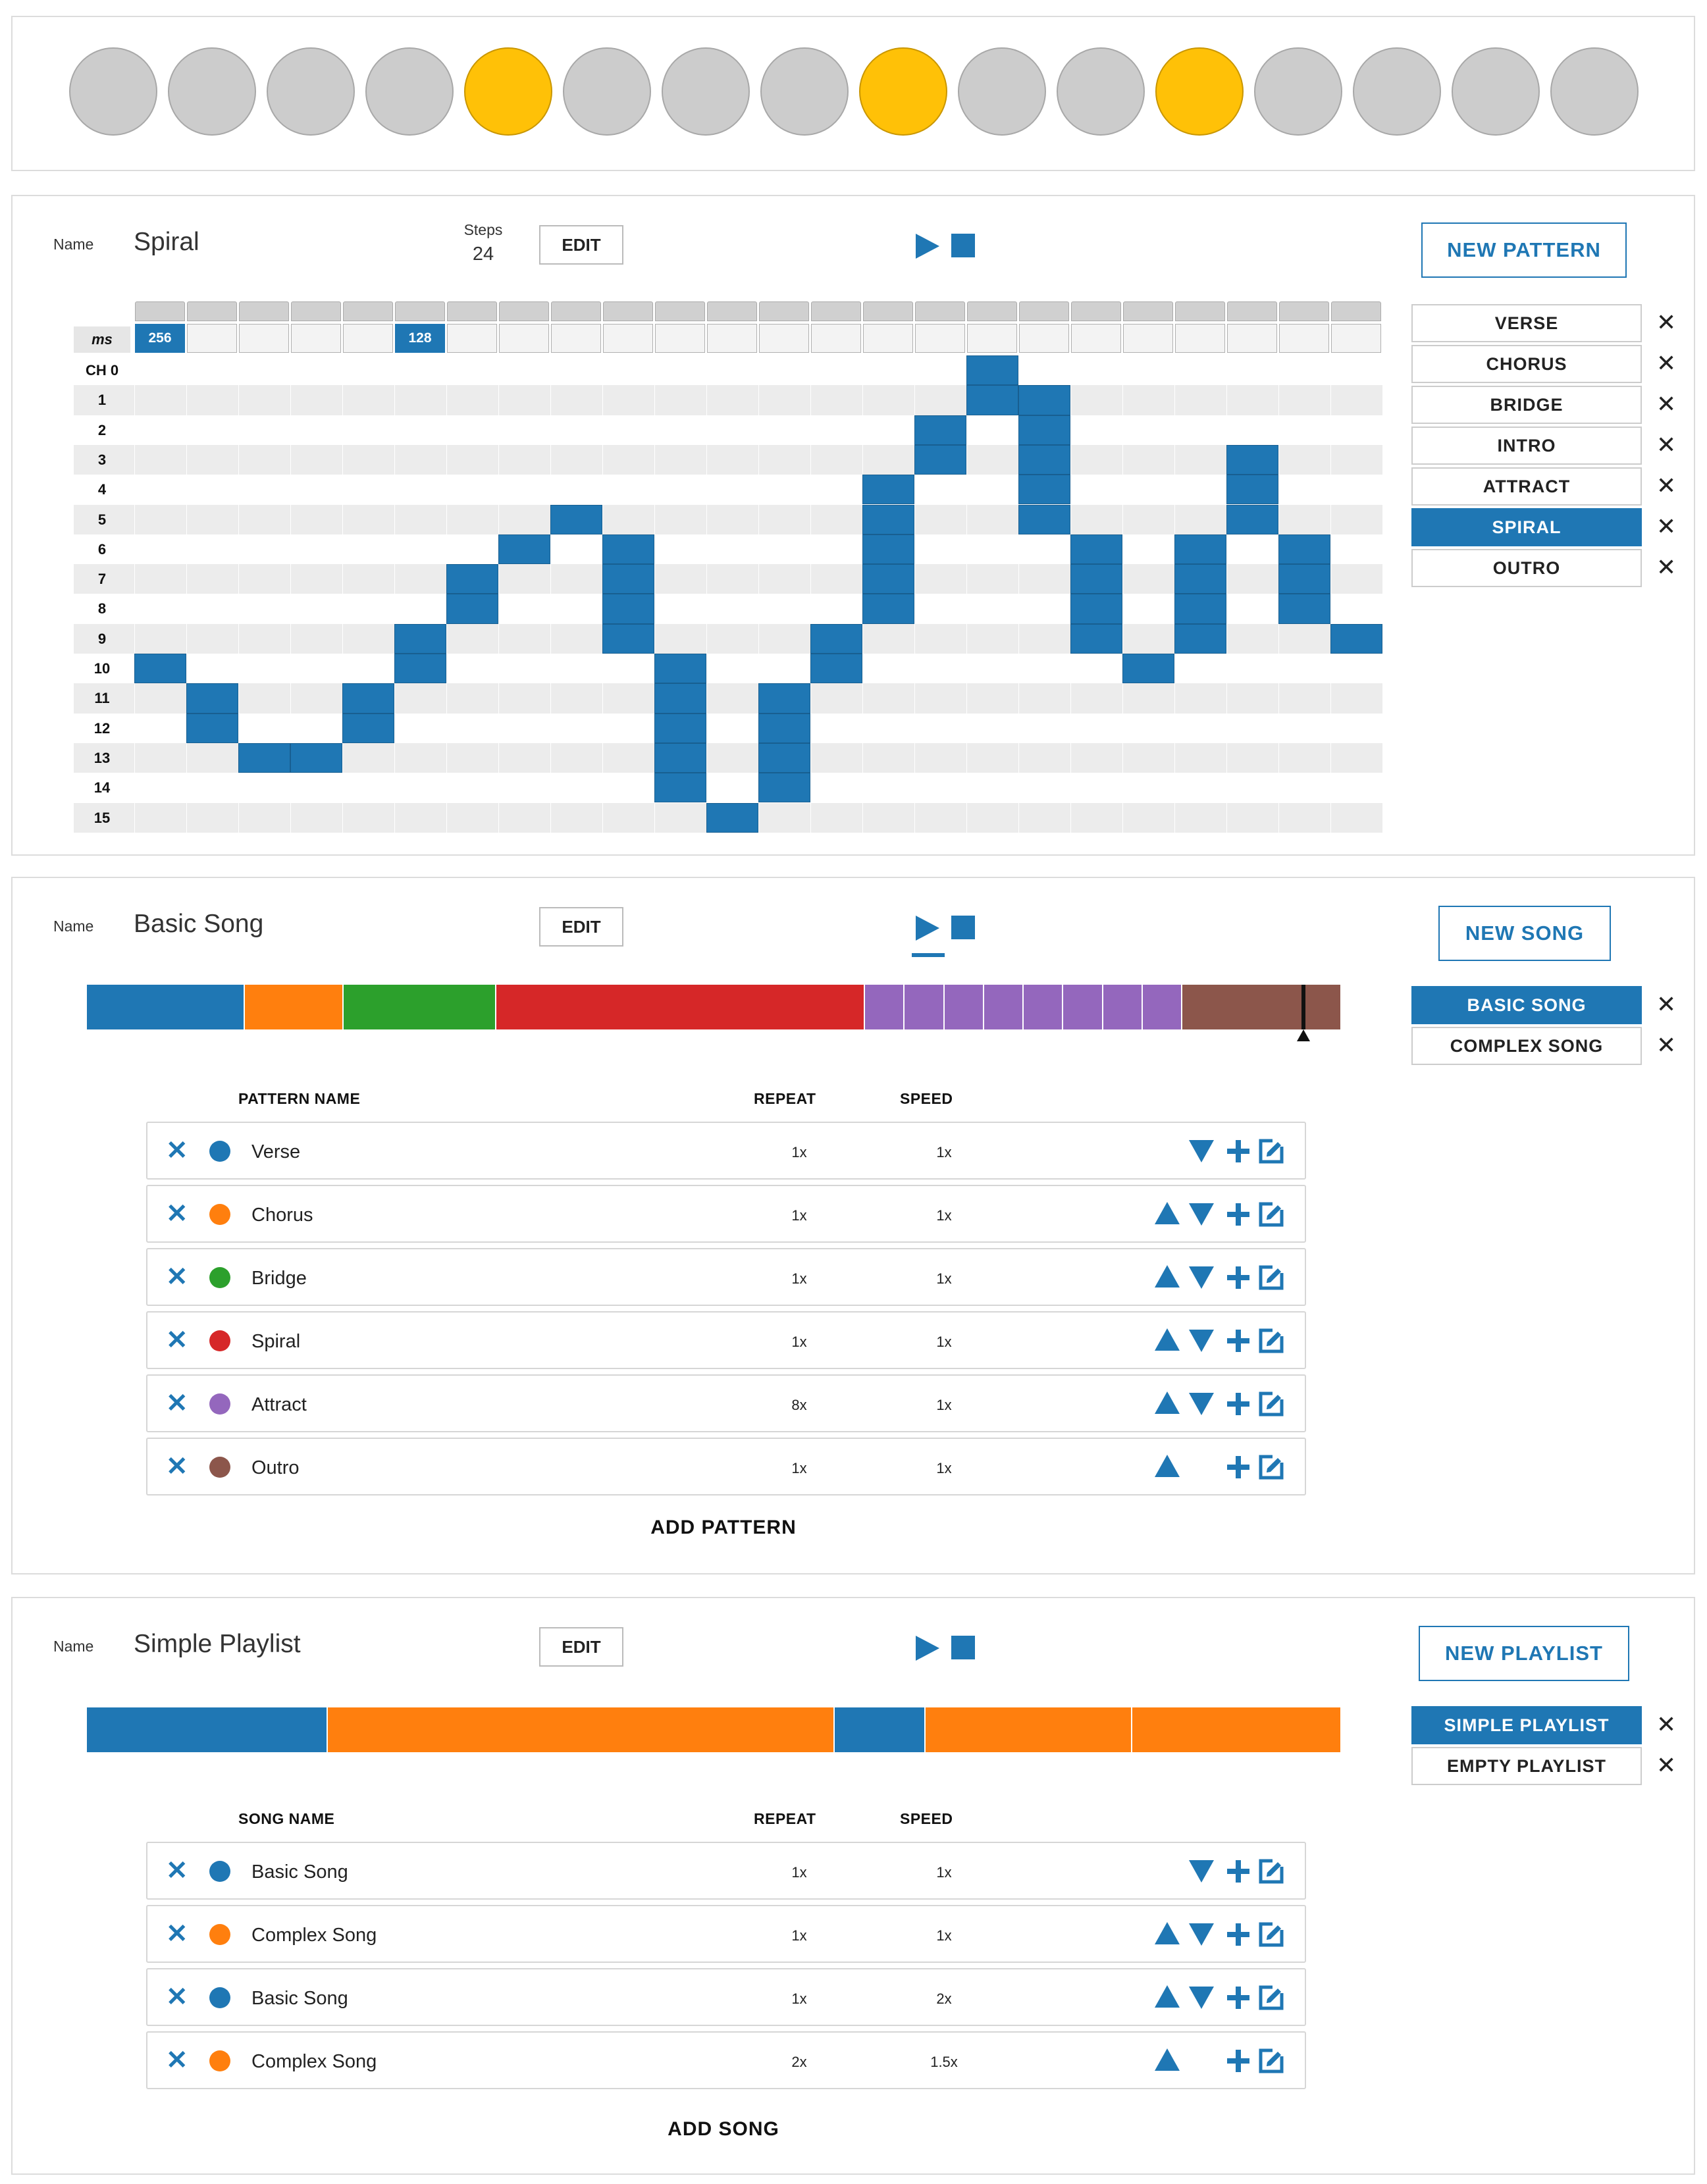  What do you see at coordinates (726, 2060) in the screenshot?
I see `table-row: ✕ Complex Song 2x 1.5x` at bounding box center [726, 2060].